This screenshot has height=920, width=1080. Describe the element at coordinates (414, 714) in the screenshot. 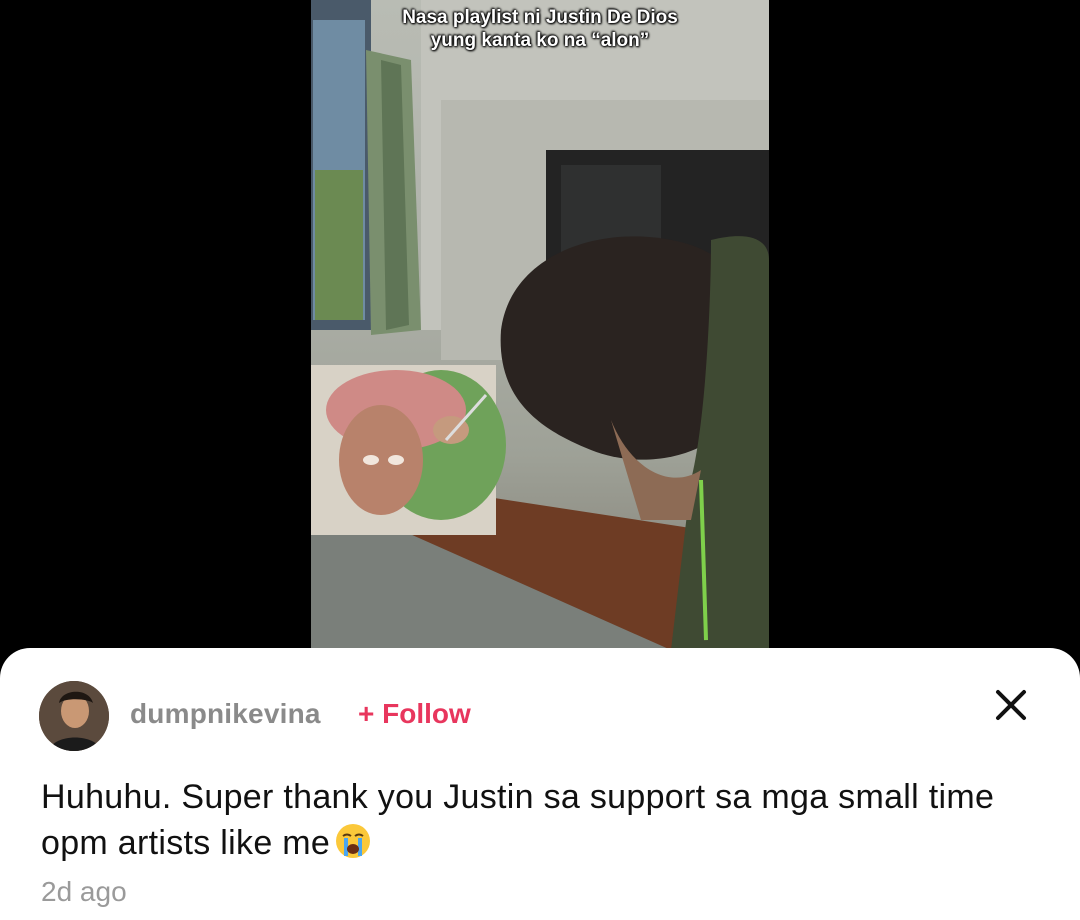

I see `follow-button: + Follow` at that location.